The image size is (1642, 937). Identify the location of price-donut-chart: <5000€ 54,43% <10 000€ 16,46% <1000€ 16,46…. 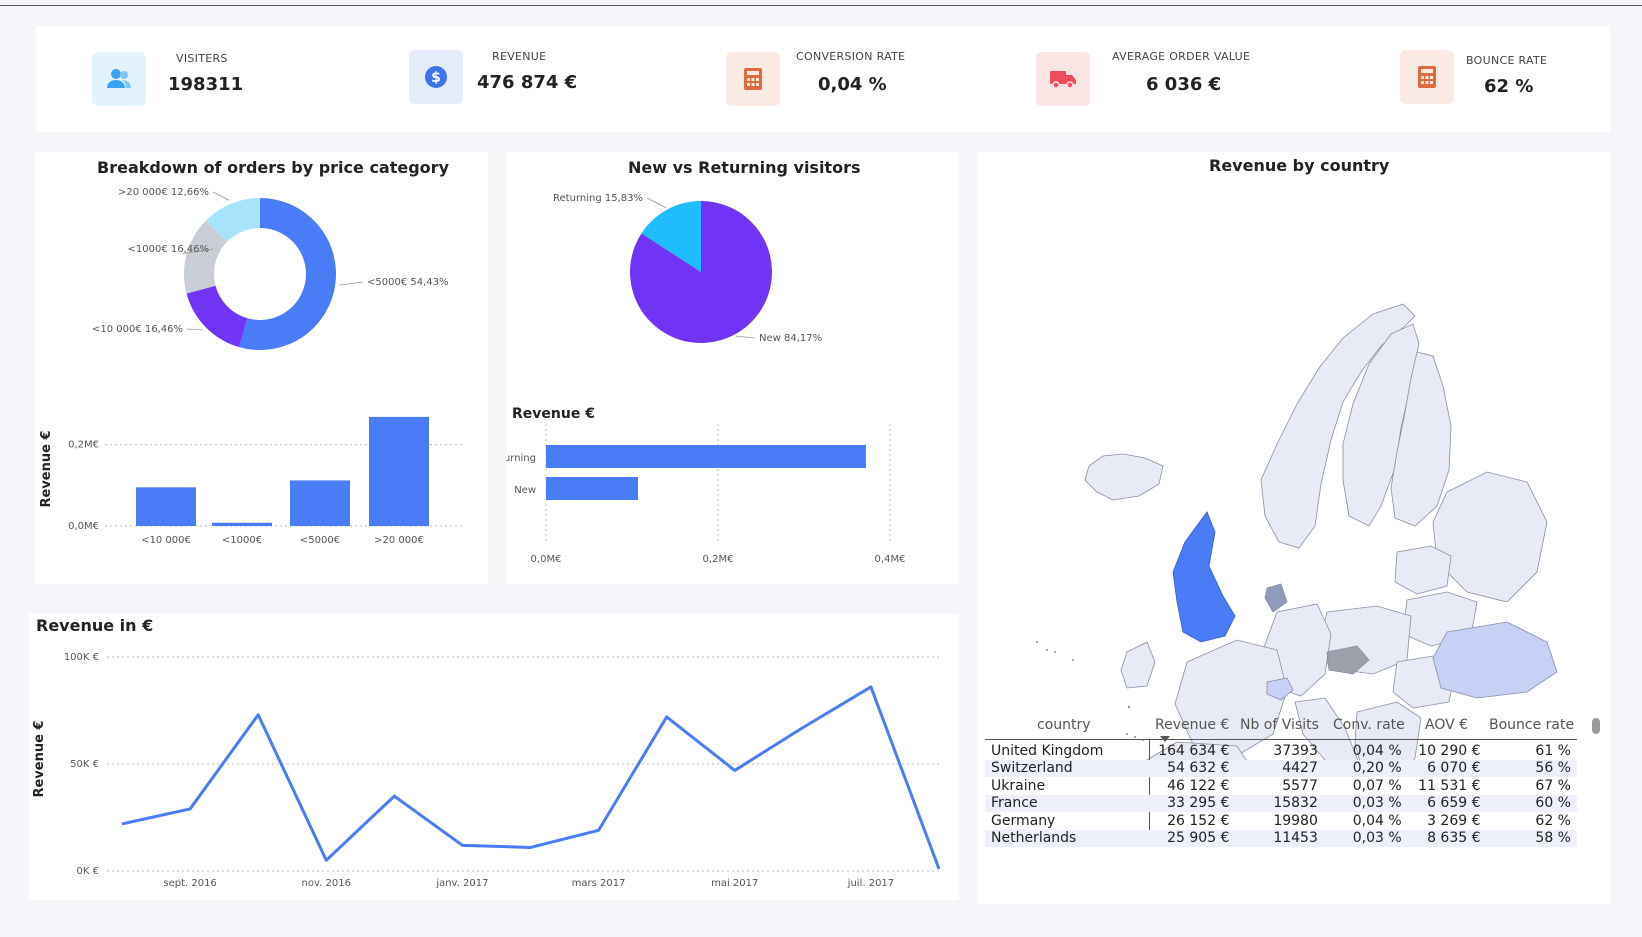
(270, 268).